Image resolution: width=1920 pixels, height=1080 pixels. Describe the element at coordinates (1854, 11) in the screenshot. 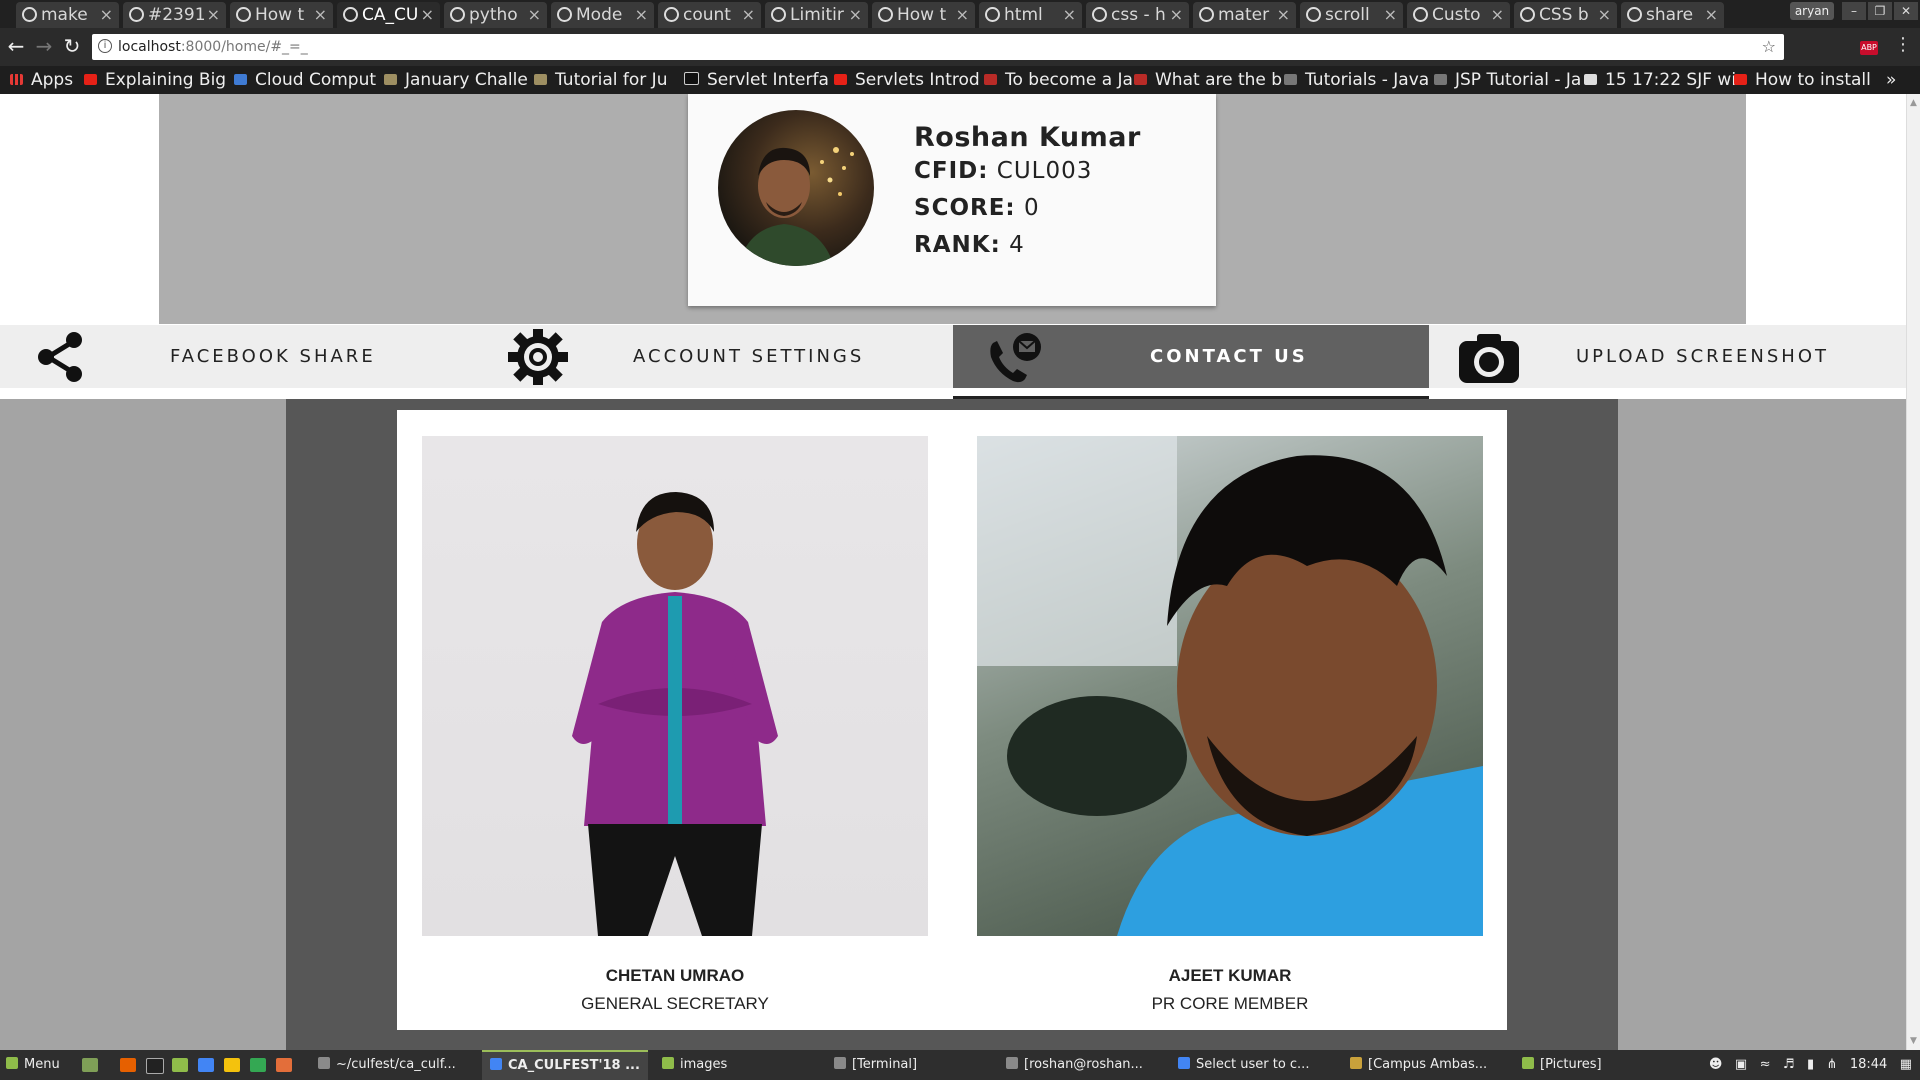

I see `minimize-icon: –` at that location.